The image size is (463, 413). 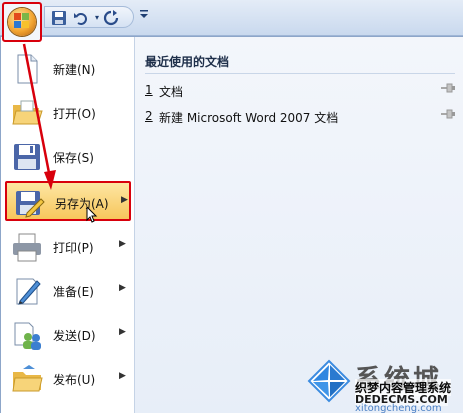 I want to click on save-as-icon, so click(x=29, y=203).